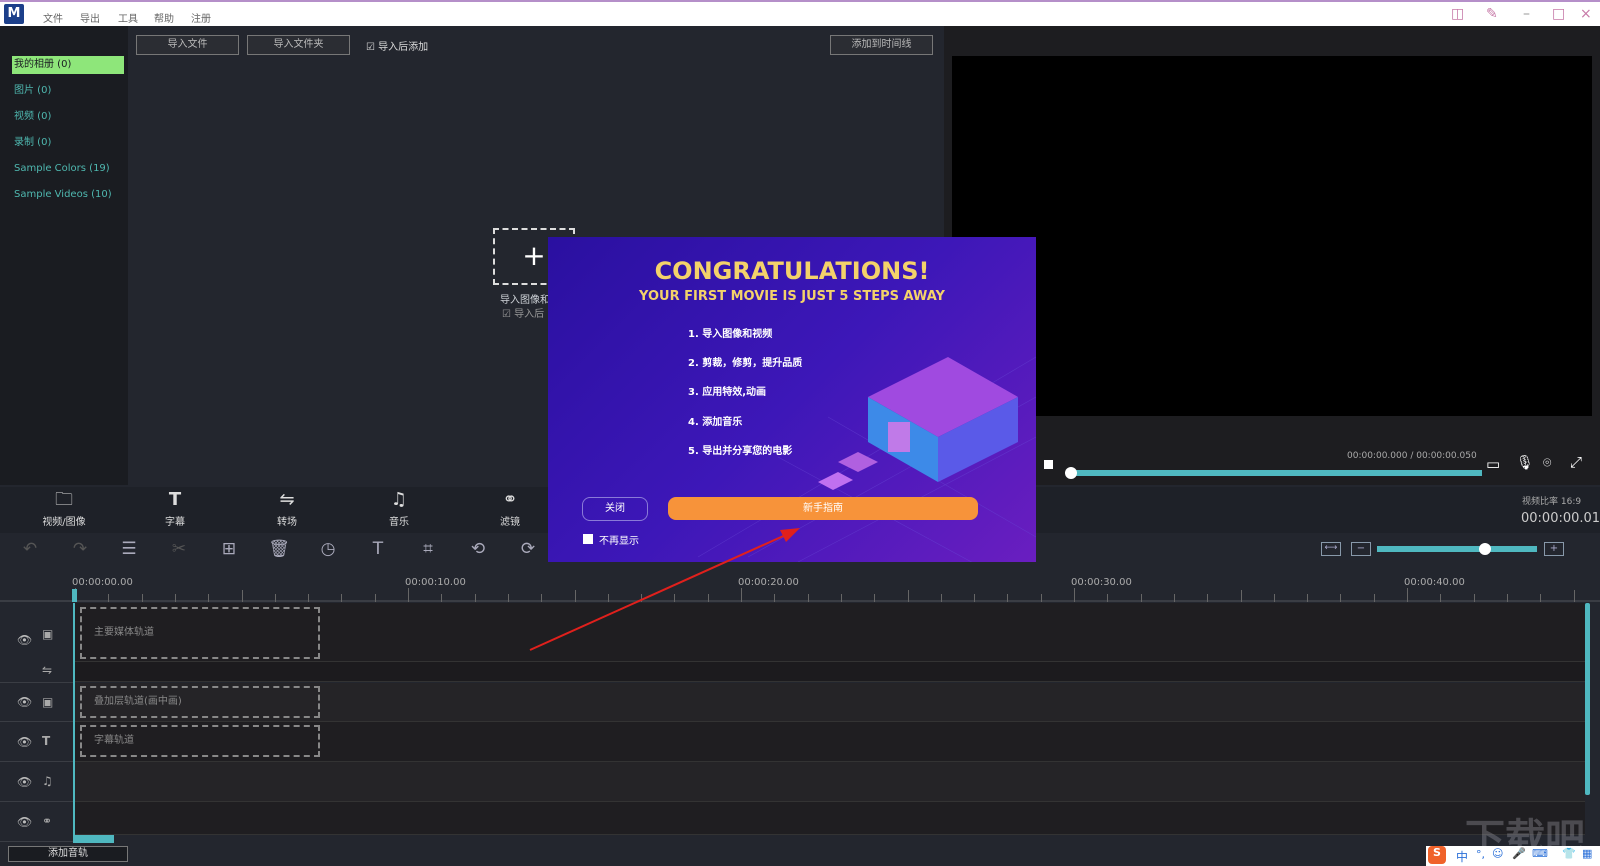  Describe the element at coordinates (30, 549) in the screenshot. I see `undo-icon: ↶` at that location.